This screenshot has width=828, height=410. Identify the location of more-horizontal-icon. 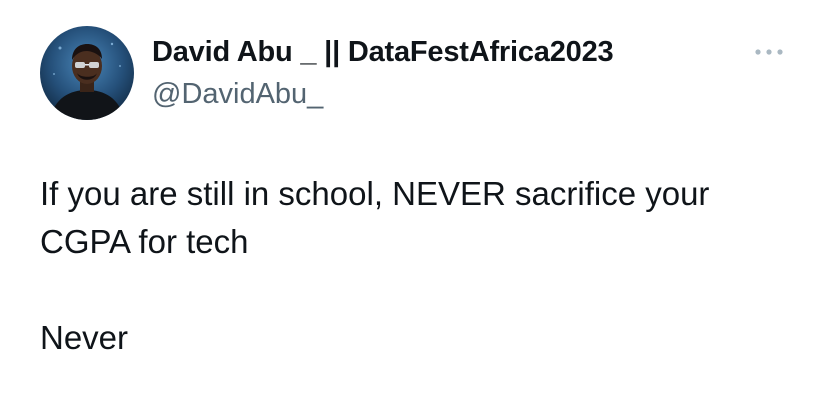
(769, 52).